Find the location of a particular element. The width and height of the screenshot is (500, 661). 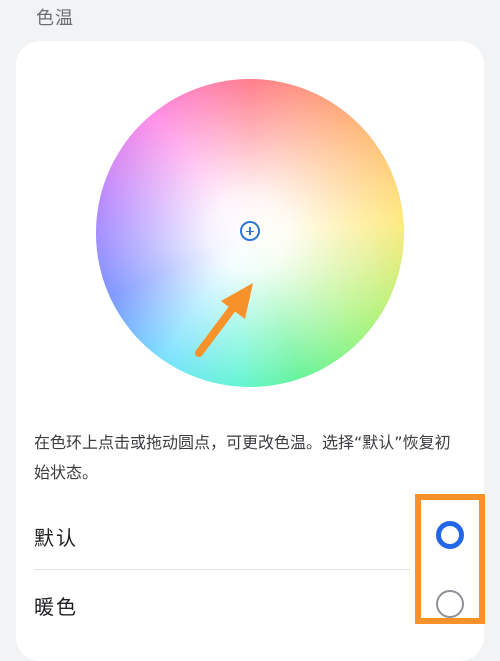

orange-arrow-icon is located at coordinates (224, 320).